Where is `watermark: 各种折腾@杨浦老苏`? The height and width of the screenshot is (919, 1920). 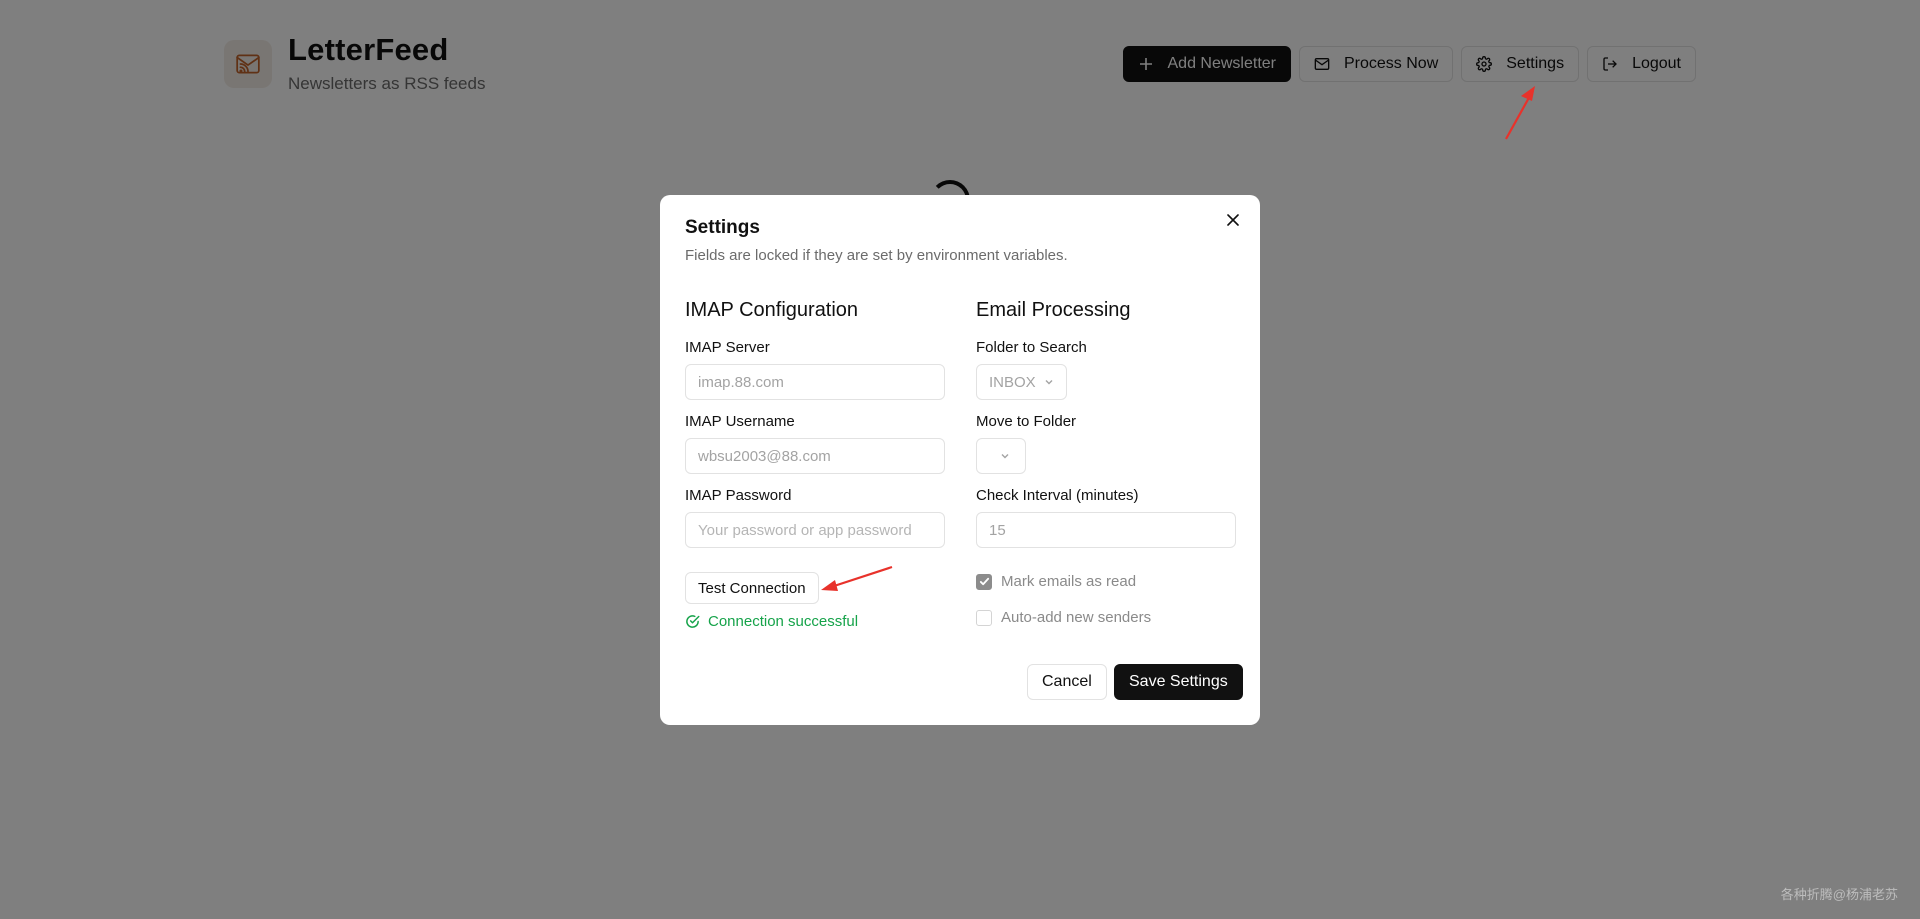
watermark: 各种折腾@杨浦老苏 is located at coordinates (1839, 894).